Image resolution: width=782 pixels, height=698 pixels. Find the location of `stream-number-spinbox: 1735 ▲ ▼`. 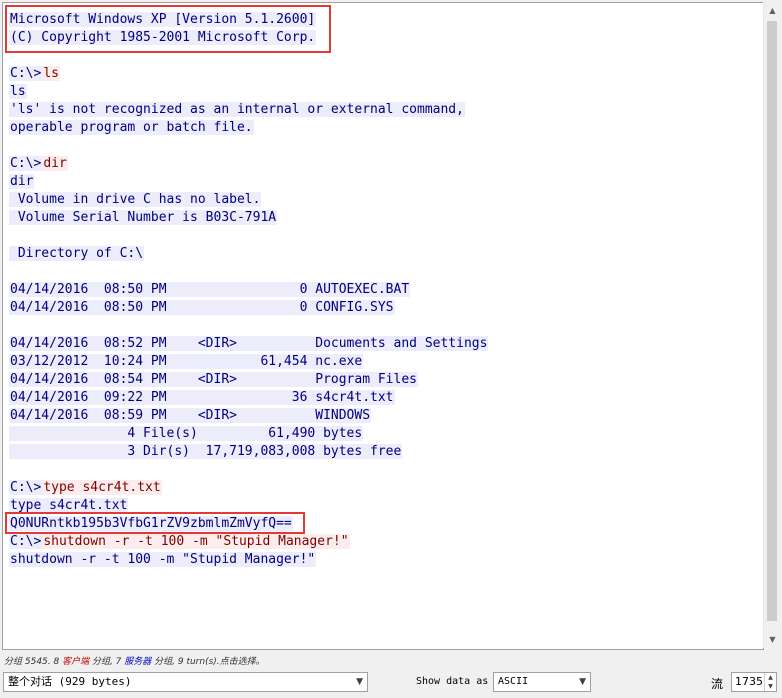

stream-number-spinbox: 1735 ▲ ▼ is located at coordinates (754, 682).